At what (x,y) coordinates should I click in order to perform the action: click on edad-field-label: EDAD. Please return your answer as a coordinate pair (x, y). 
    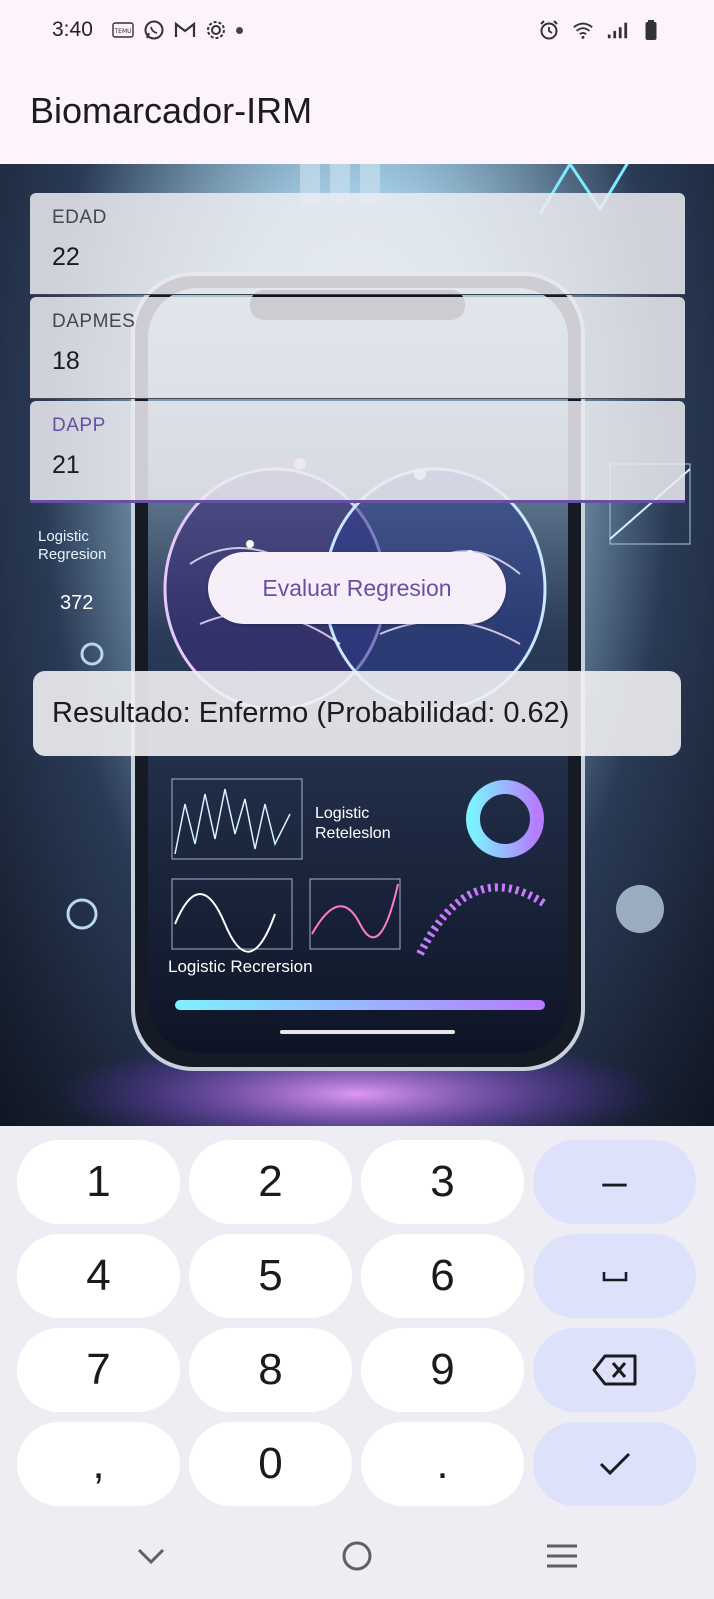
    Looking at the image, I should click on (79, 217).